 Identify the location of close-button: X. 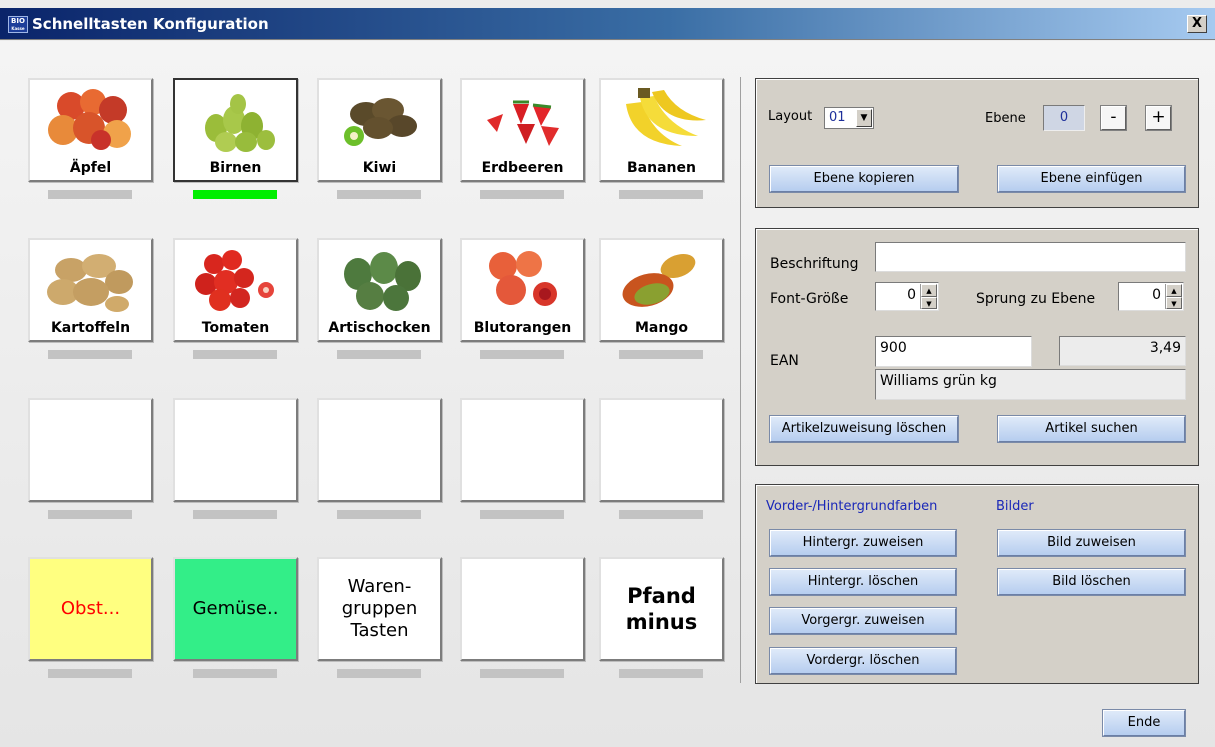
(1197, 24).